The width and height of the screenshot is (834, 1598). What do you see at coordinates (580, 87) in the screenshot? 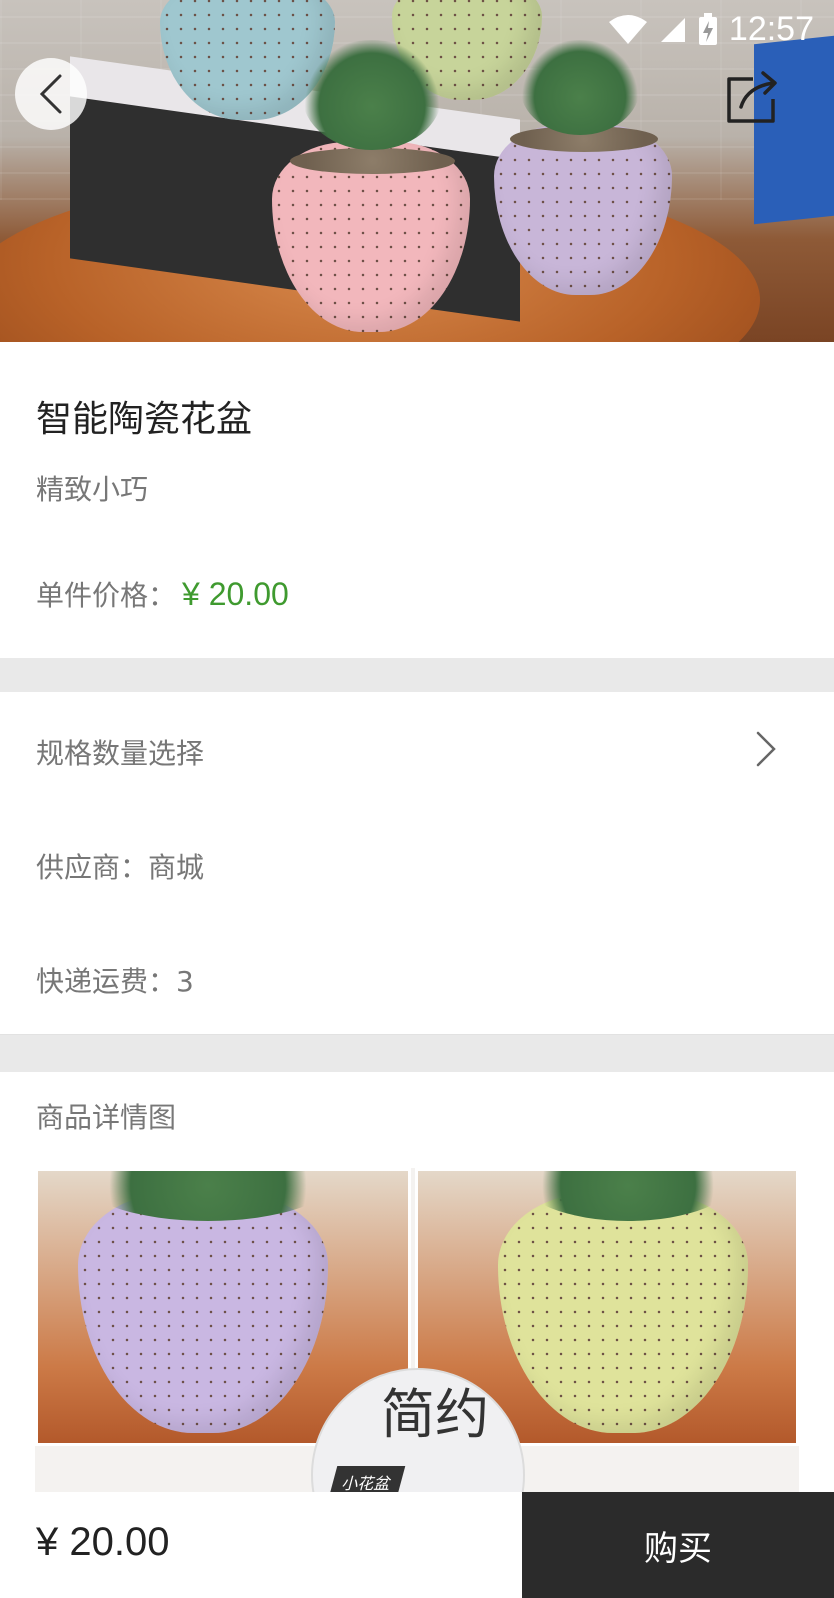
I see `succulent-lavender` at bounding box center [580, 87].